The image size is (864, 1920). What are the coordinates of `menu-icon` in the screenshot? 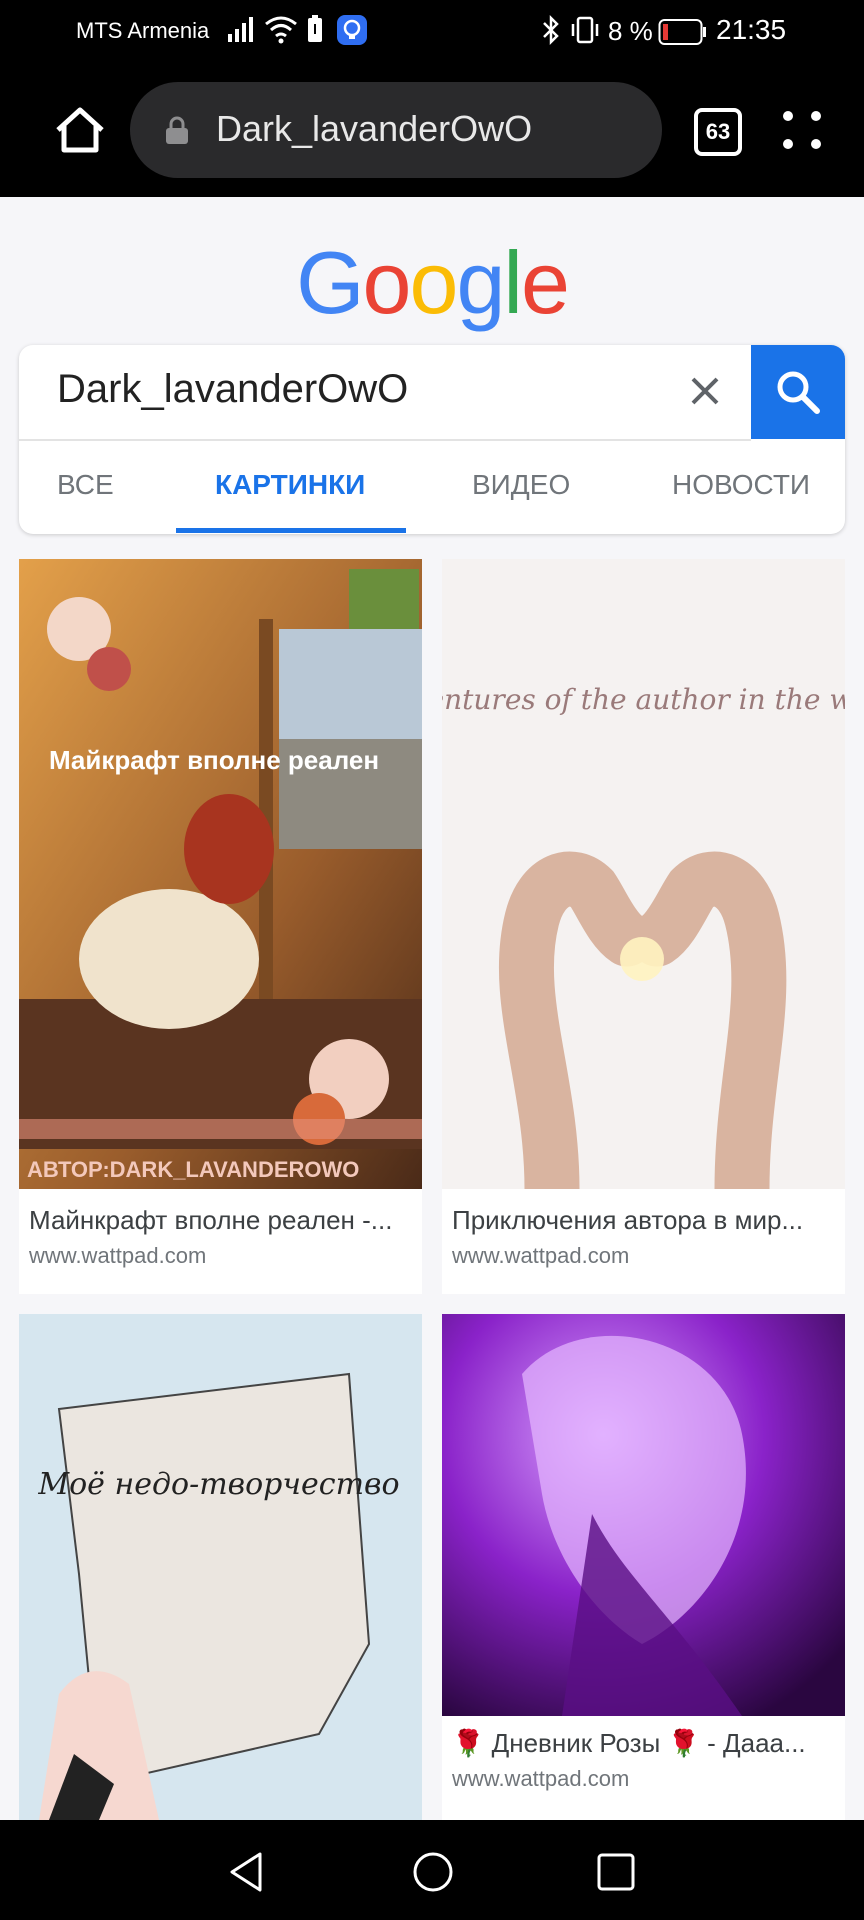 It's located at (802, 130).